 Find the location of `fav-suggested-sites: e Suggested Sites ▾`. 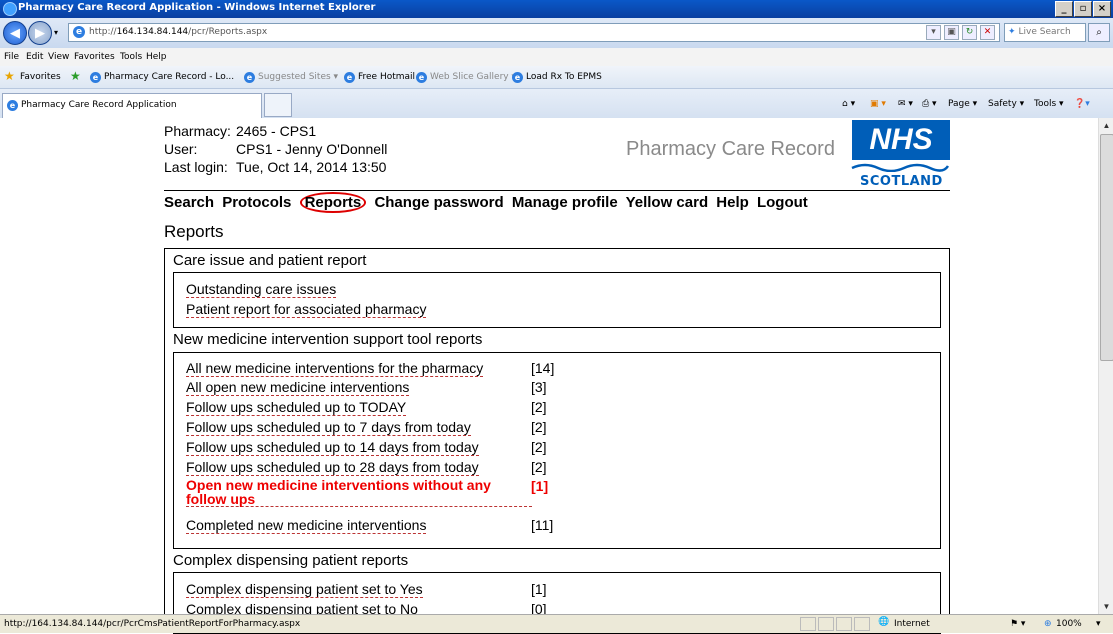

fav-suggested-sites: e Suggested Sites ▾ is located at coordinates (291, 77).